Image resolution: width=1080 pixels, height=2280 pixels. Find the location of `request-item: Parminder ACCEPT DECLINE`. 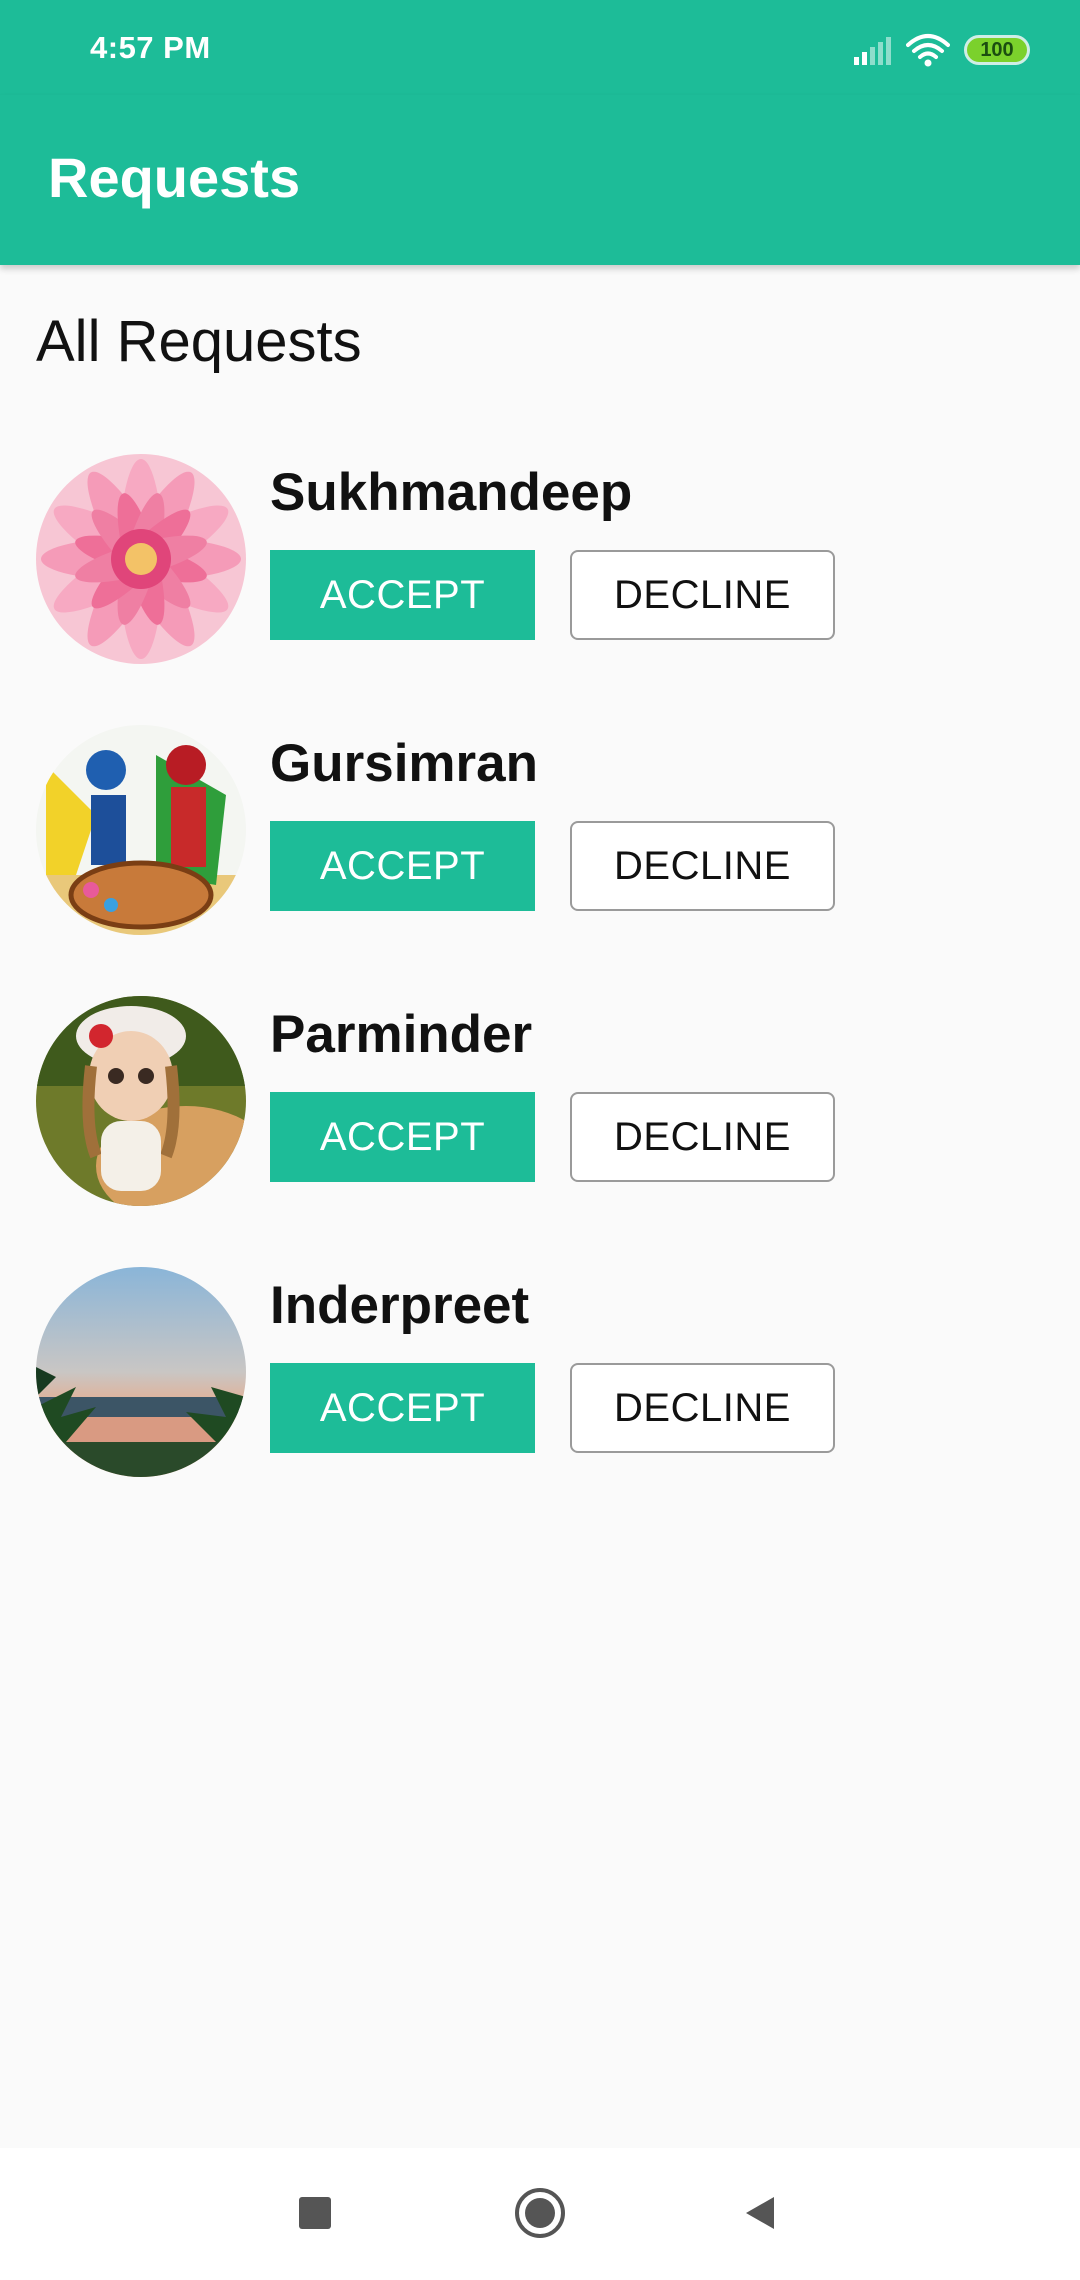

request-item: Parminder ACCEPT DECLINE is located at coordinates (540, 1127).